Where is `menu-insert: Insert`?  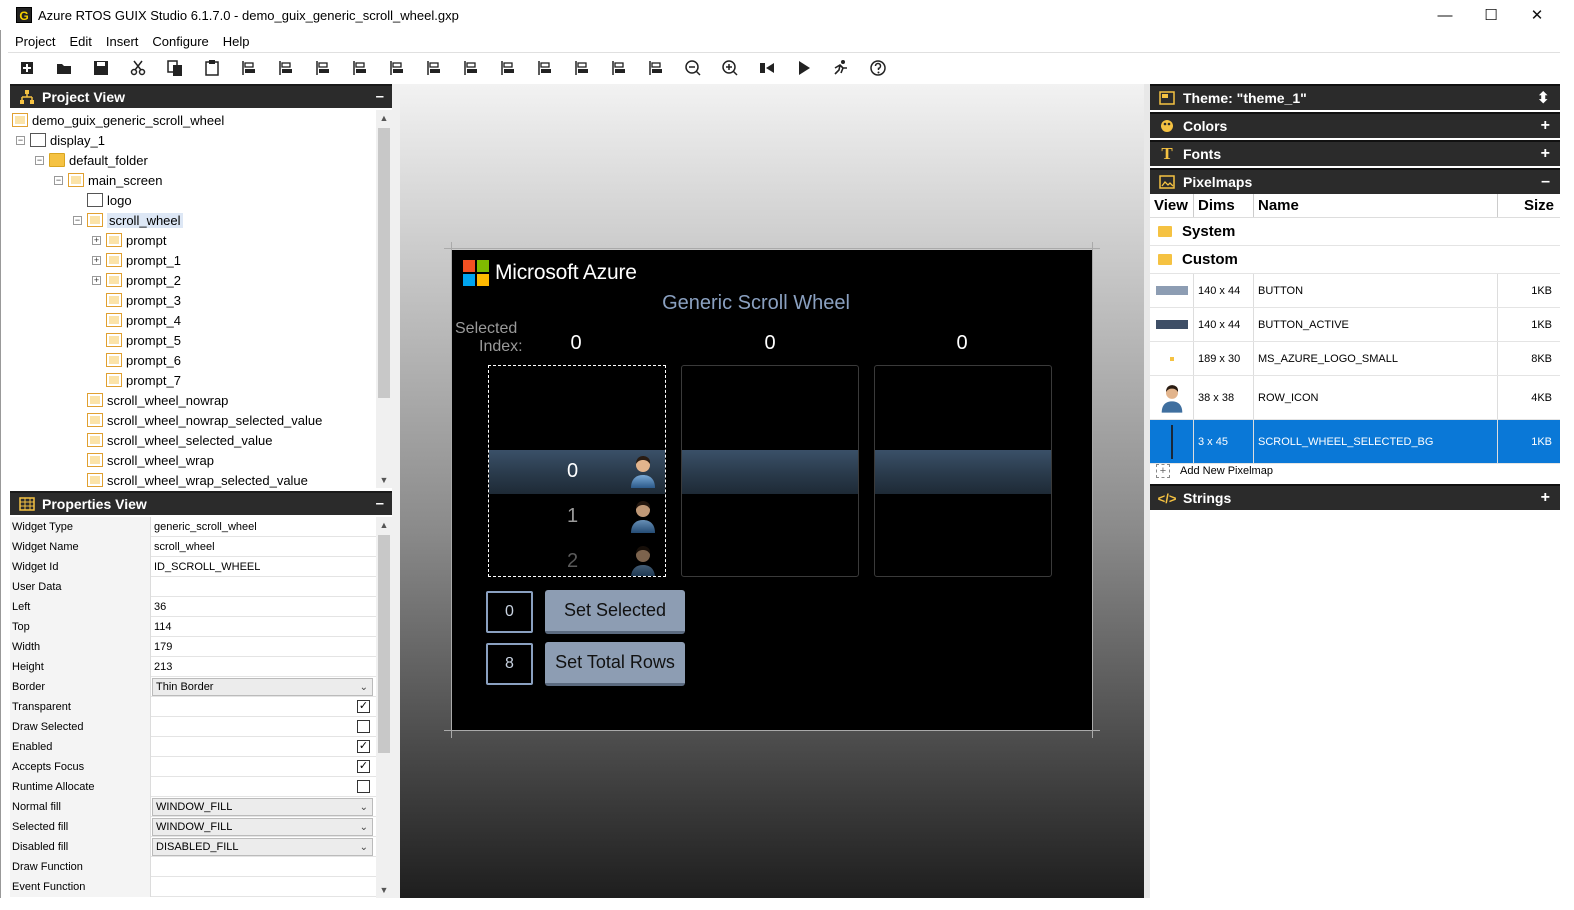 menu-insert: Insert is located at coordinates (122, 41).